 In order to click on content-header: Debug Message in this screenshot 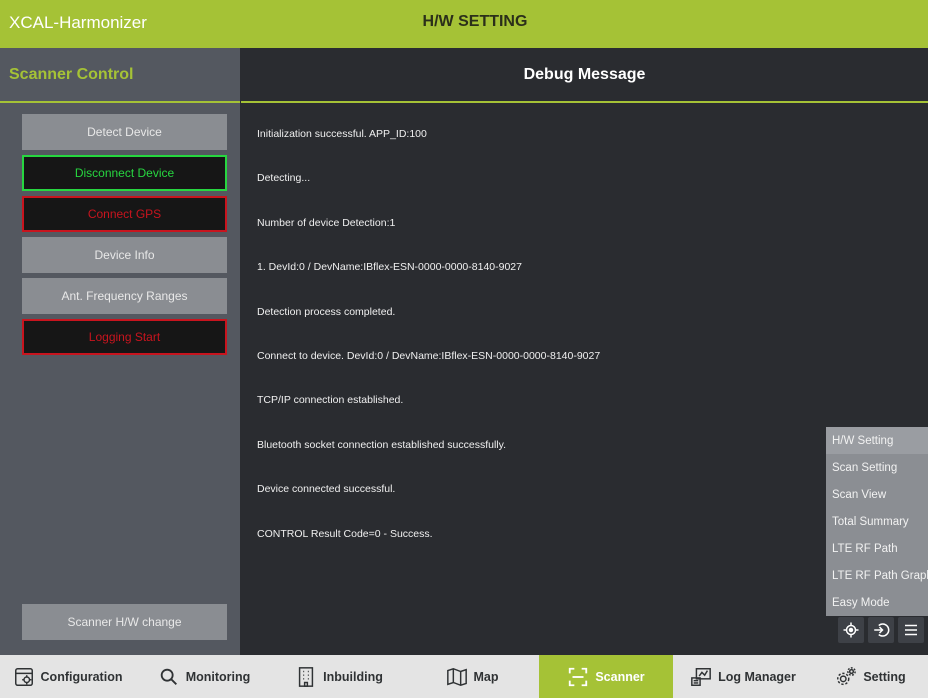, I will do `click(584, 75)`.